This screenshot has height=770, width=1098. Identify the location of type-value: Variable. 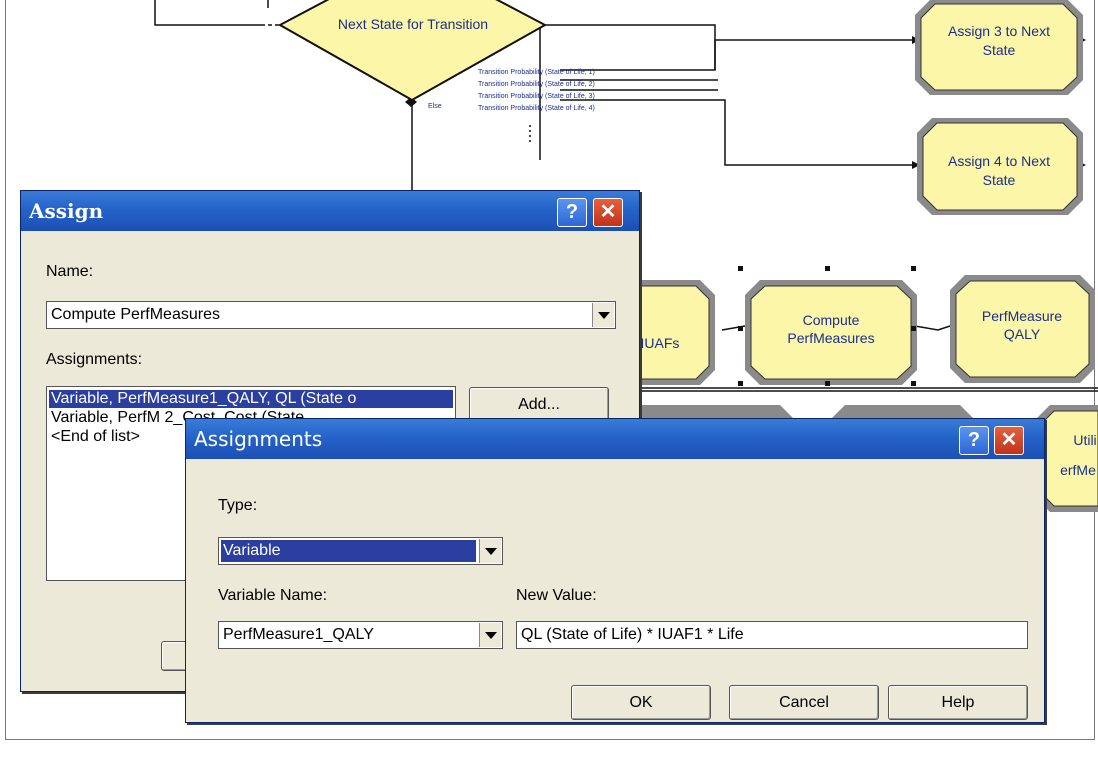
(348, 551).